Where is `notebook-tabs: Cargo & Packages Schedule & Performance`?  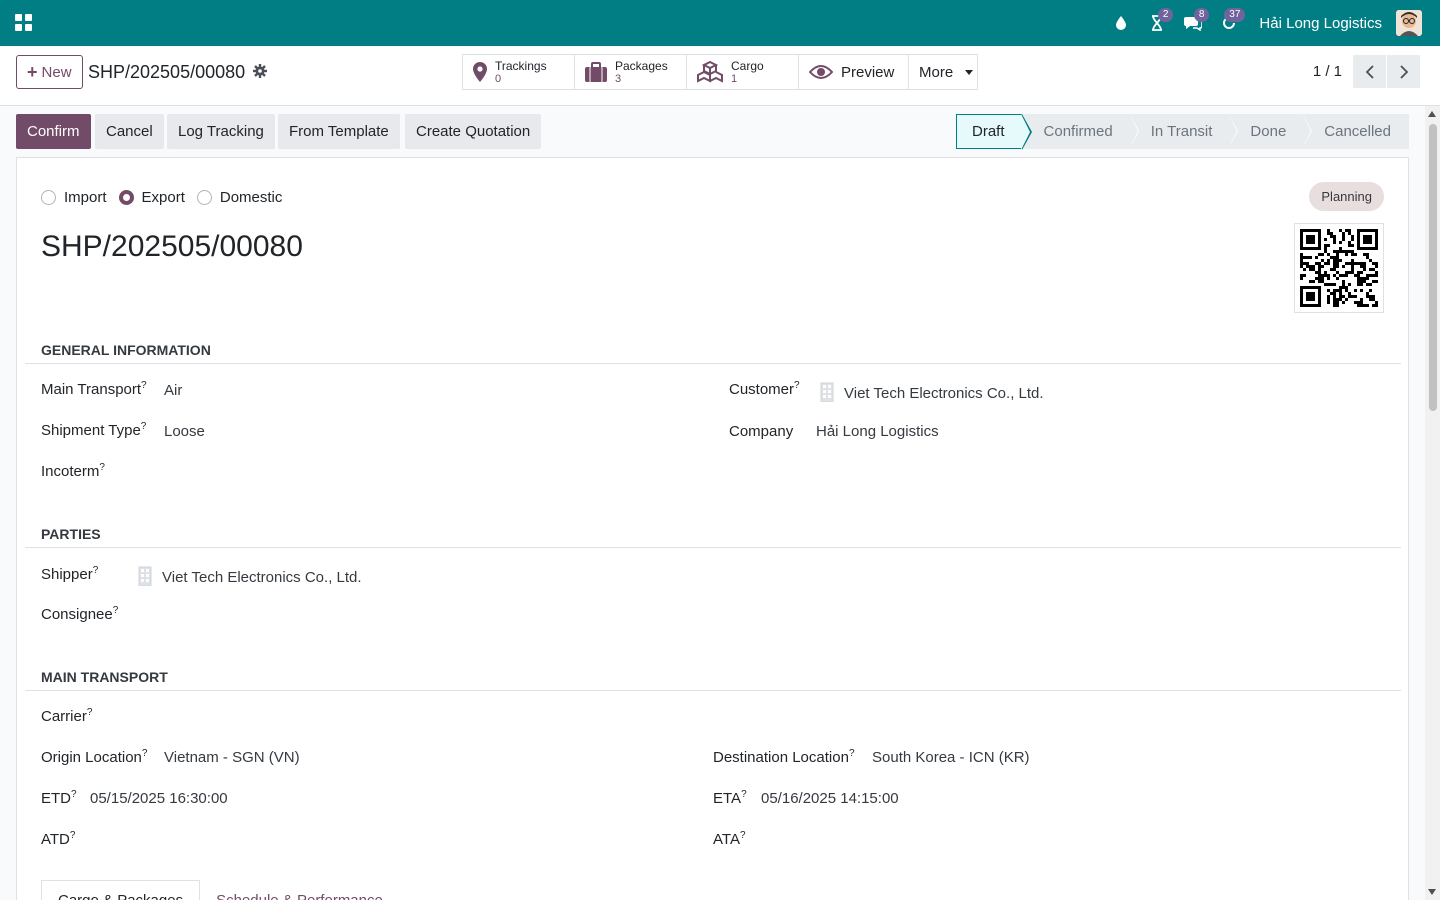 notebook-tabs: Cargo & Packages Schedule & Performance is located at coordinates (220, 890).